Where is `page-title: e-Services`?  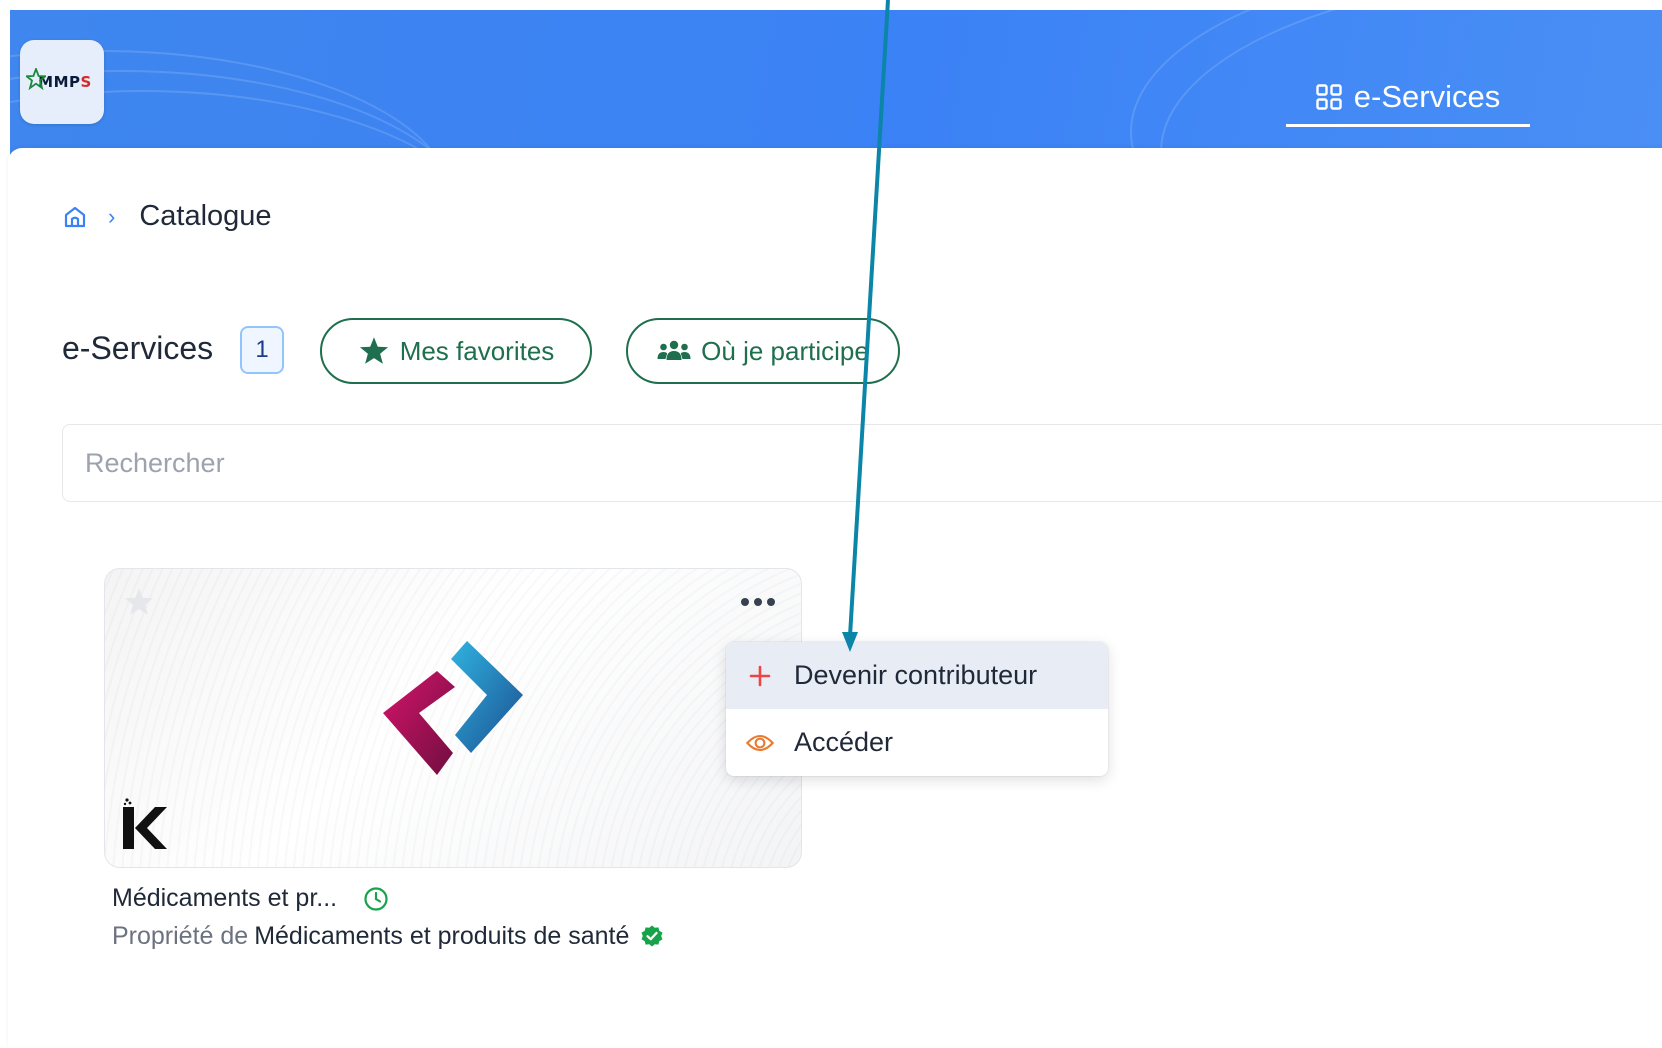
page-title: e-Services is located at coordinates (138, 348).